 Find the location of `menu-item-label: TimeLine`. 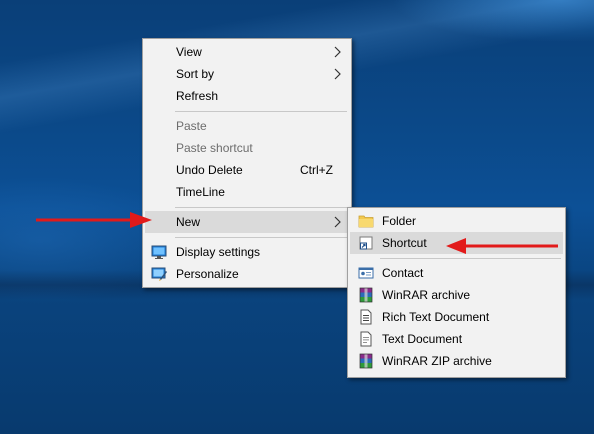

menu-item-label: TimeLine is located at coordinates (200, 192).